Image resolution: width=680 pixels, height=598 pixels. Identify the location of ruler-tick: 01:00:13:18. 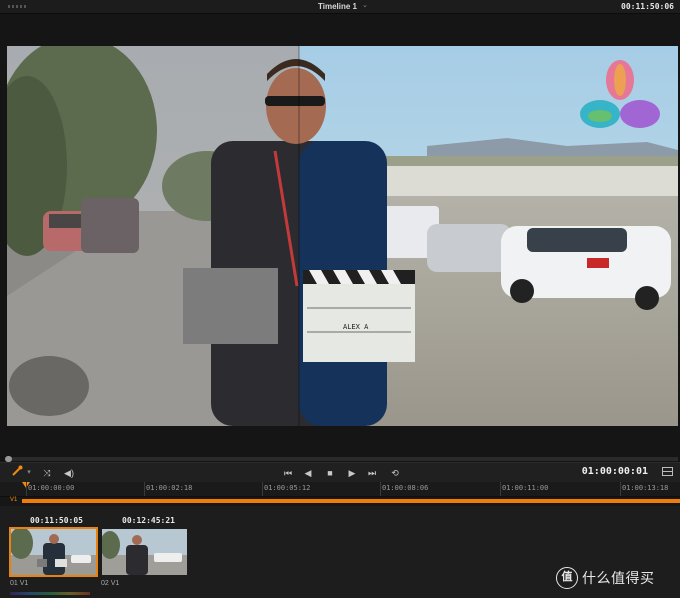
(645, 488).